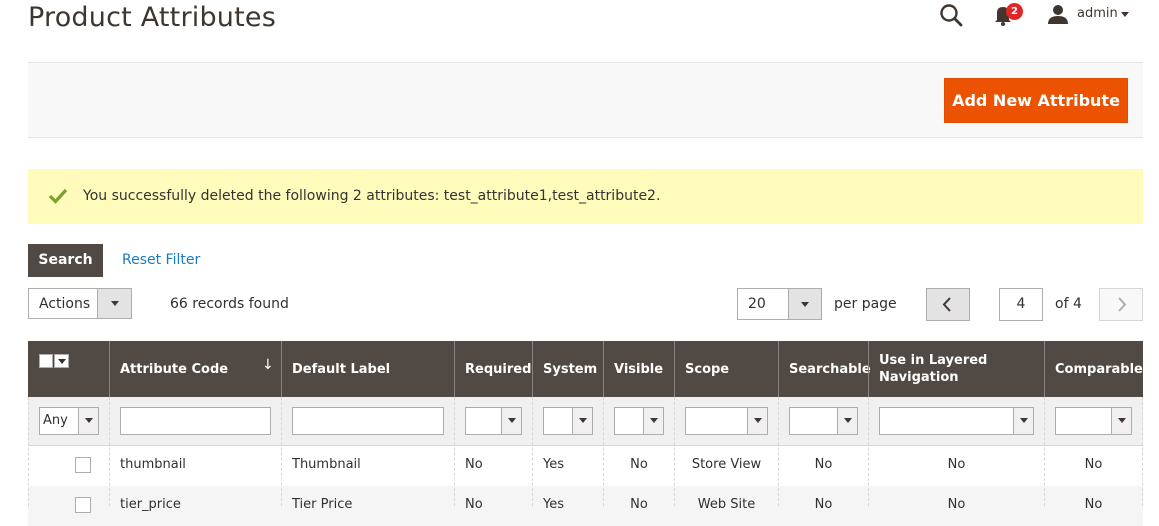 Image resolution: width=1159 pixels, height=526 pixels. What do you see at coordinates (326, 464) in the screenshot?
I see `cell-default-label: Thumbnail` at bounding box center [326, 464].